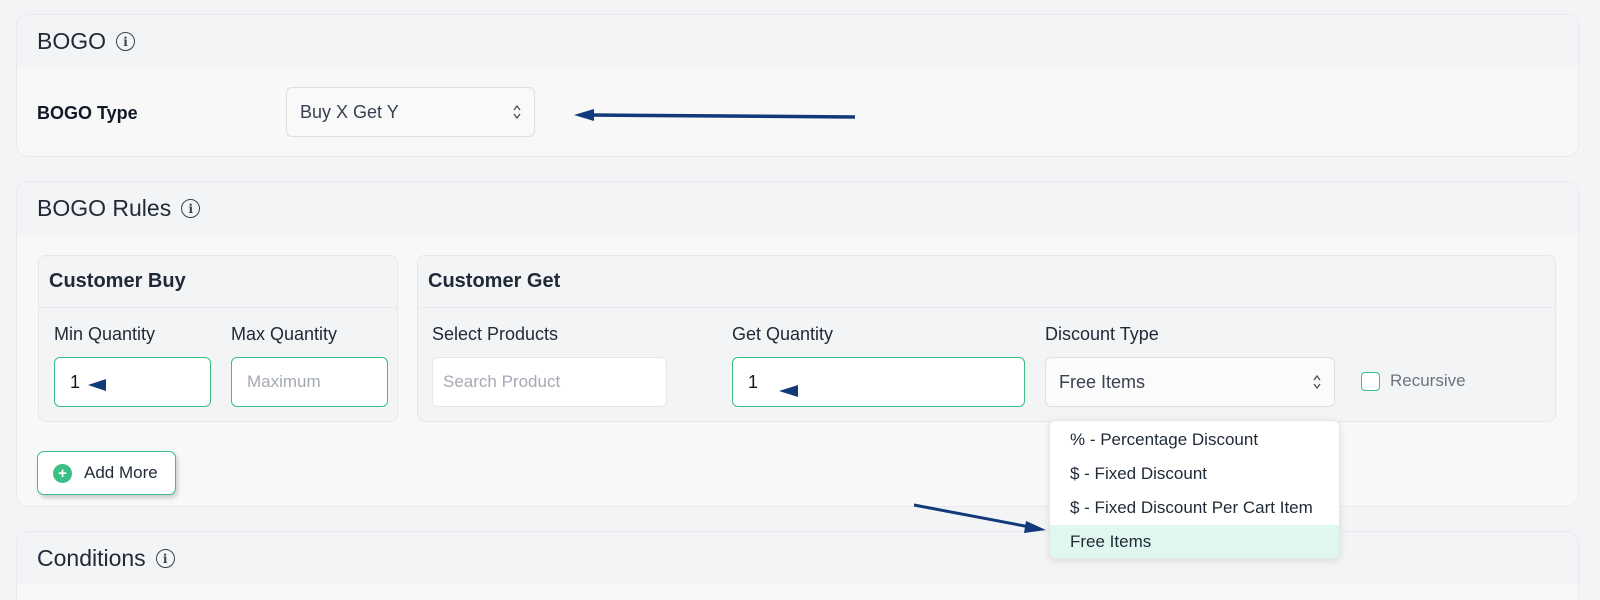 Image resolution: width=1600 pixels, height=600 pixels. What do you see at coordinates (284, 334) in the screenshot?
I see `max-quantity-label: Max Quantity` at bounding box center [284, 334].